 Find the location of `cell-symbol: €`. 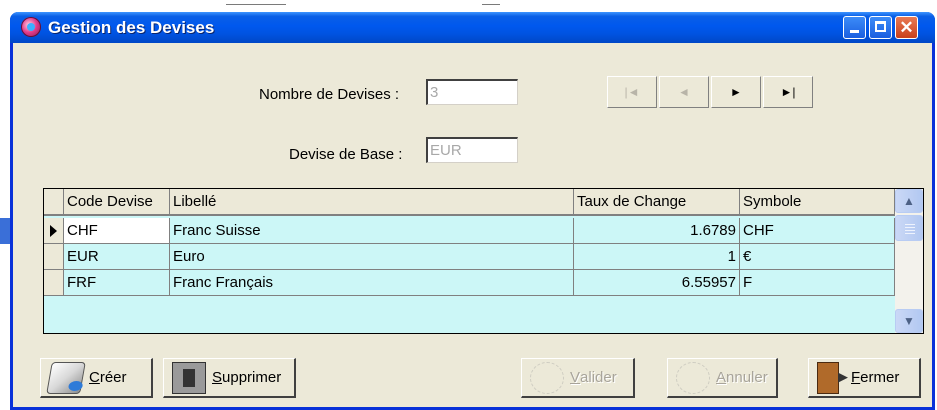

cell-symbol: € is located at coordinates (817, 257).